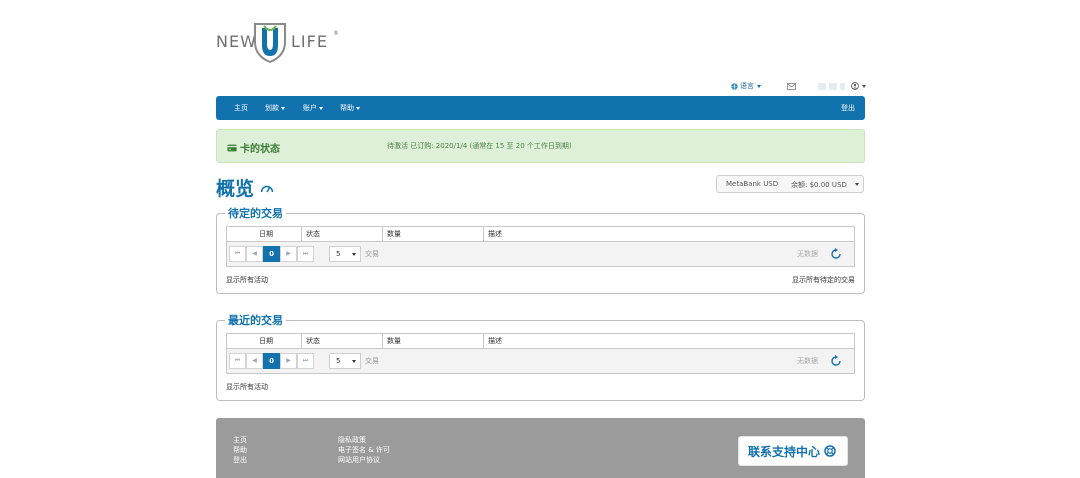 Image resolution: width=1080 pixels, height=478 pixels. What do you see at coordinates (819, 185) in the screenshot?
I see `account-balance: 余额: $0.00 USD` at bounding box center [819, 185].